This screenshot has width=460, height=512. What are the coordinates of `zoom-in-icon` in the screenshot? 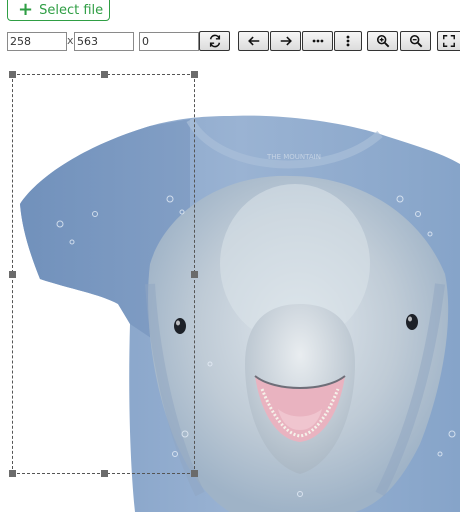 It's located at (382, 41).